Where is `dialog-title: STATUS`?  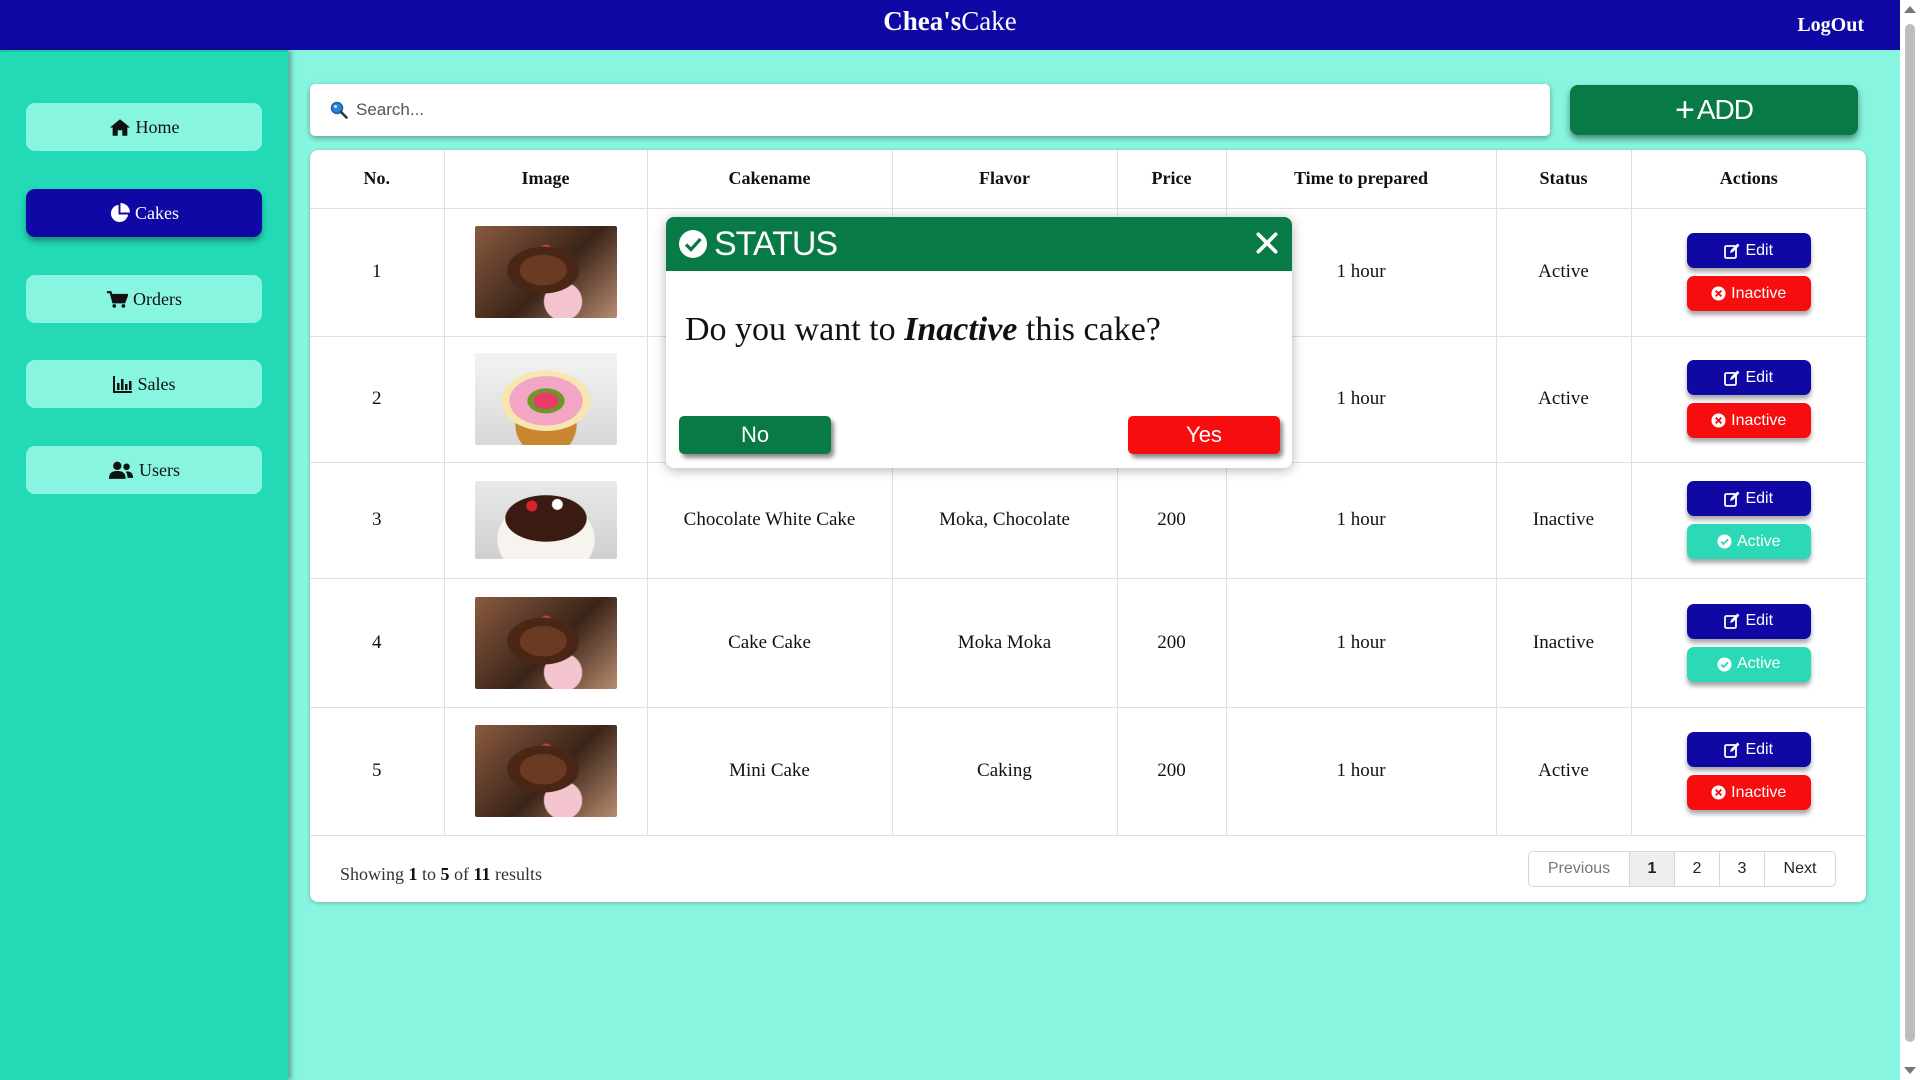 dialog-title: STATUS is located at coordinates (776, 243).